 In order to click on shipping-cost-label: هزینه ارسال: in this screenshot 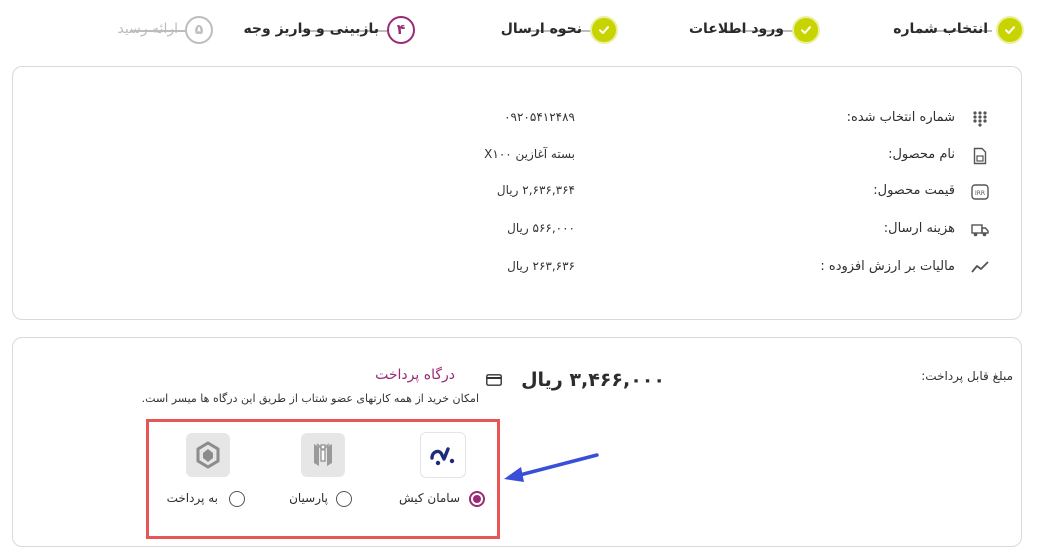, I will do `click(919, 228)`.